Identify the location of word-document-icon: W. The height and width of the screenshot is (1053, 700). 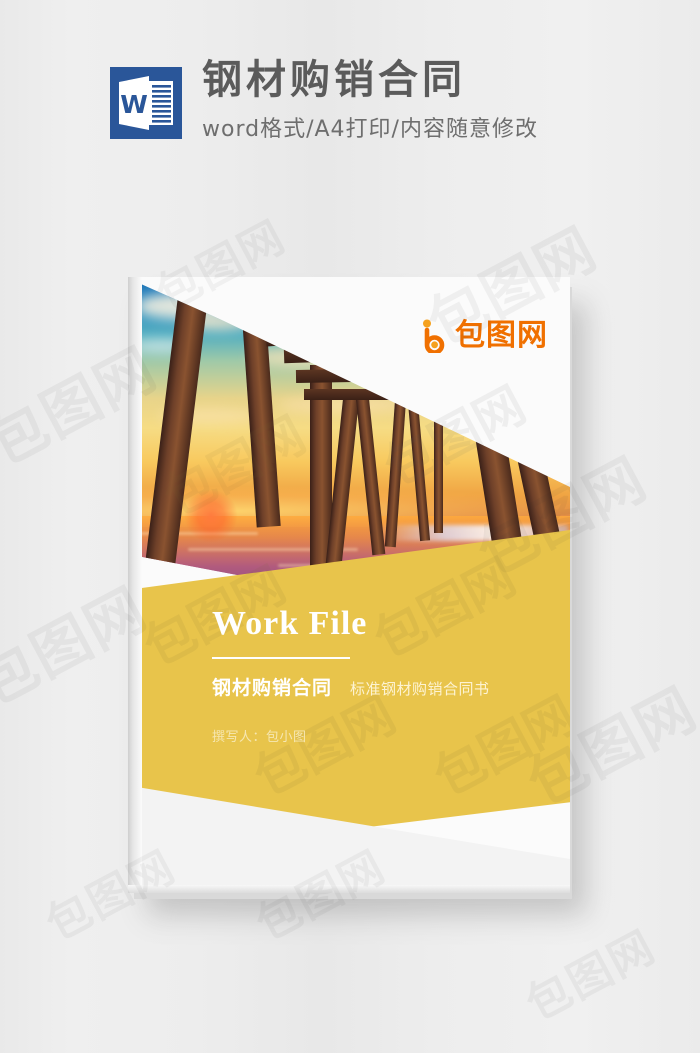
(146, 103).